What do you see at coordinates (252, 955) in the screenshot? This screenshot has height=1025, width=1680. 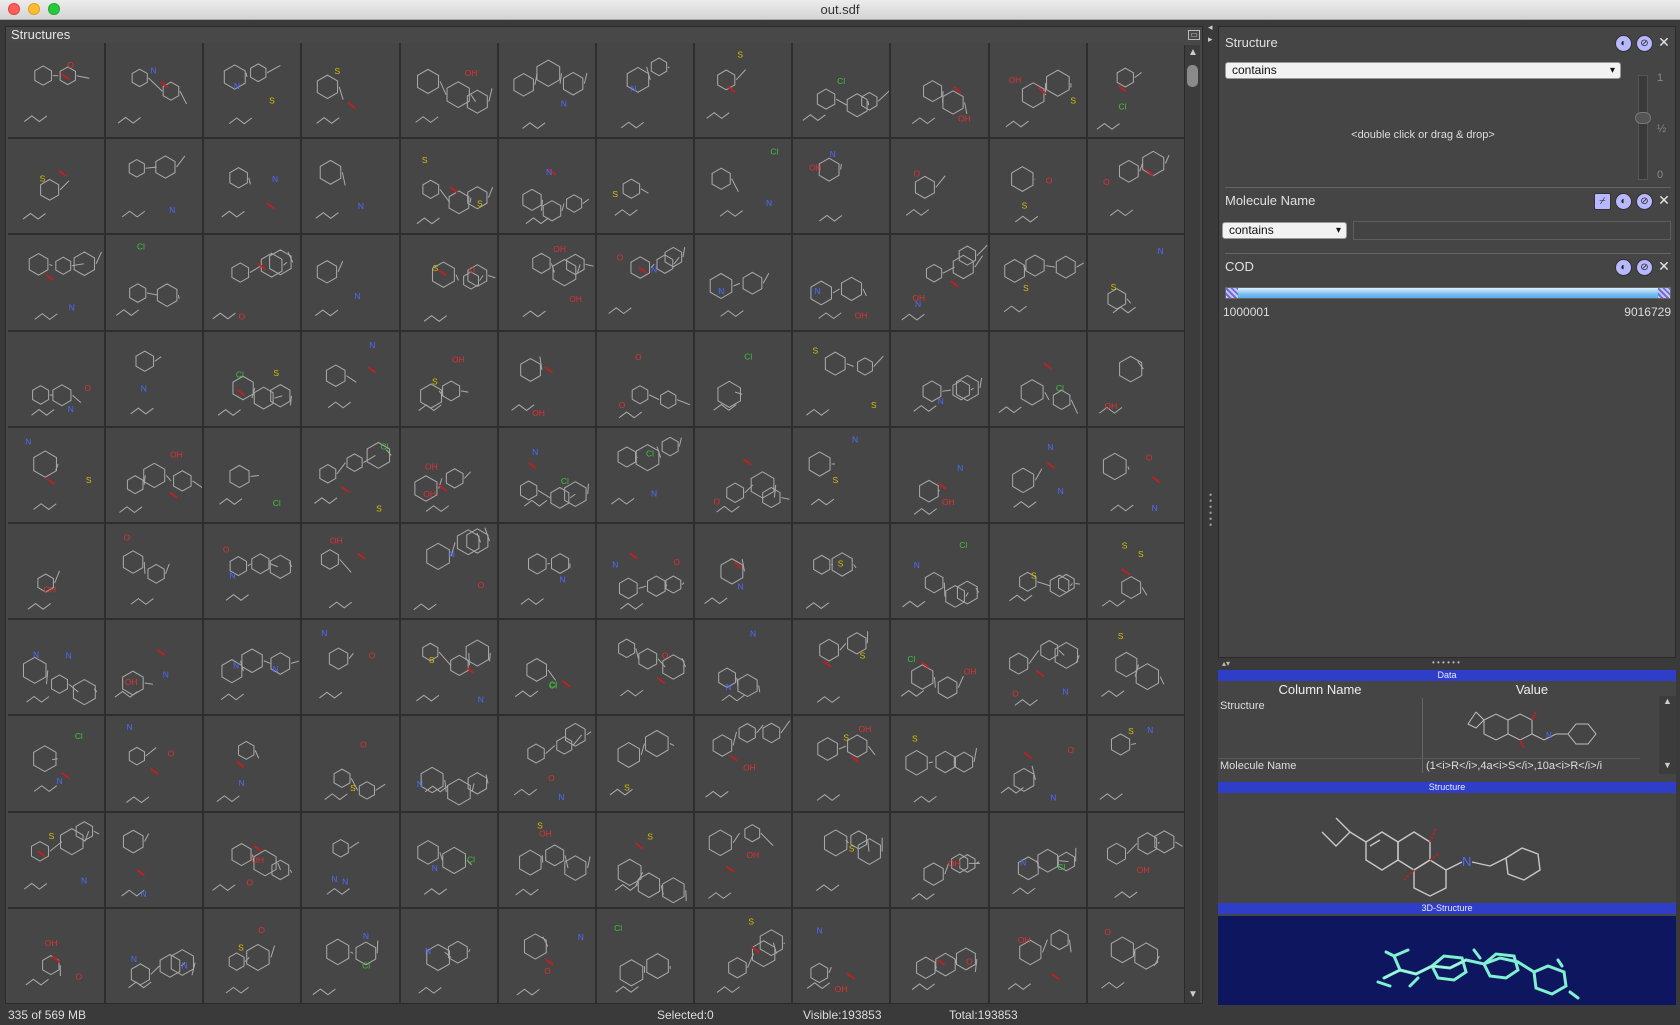 I see `structure-cell: SO` at bounding box center [252, 955].